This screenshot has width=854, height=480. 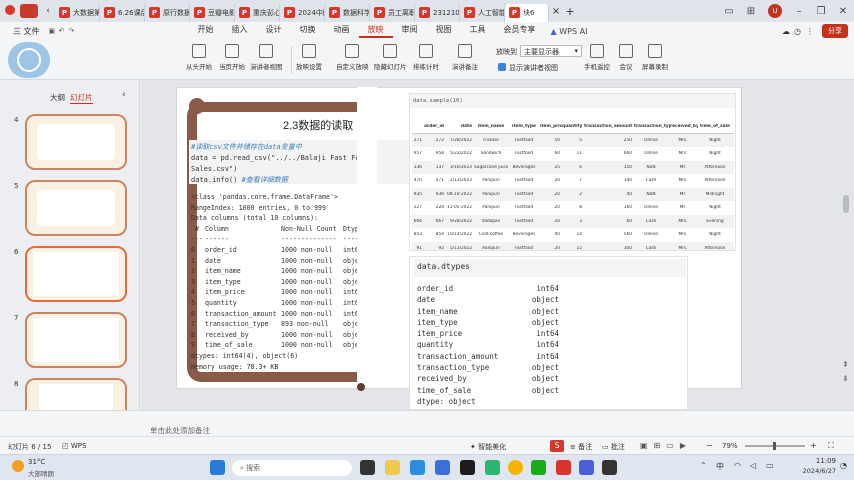 I want to click on zoom-in-icon: +, so click(x=813, y=445).